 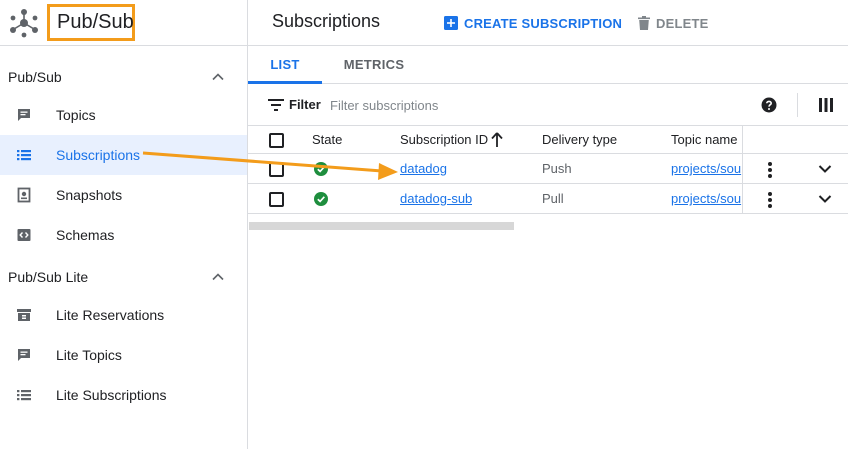 I want to click on sidebar-item-label: Lite Topics, so click(x=89, y=355).